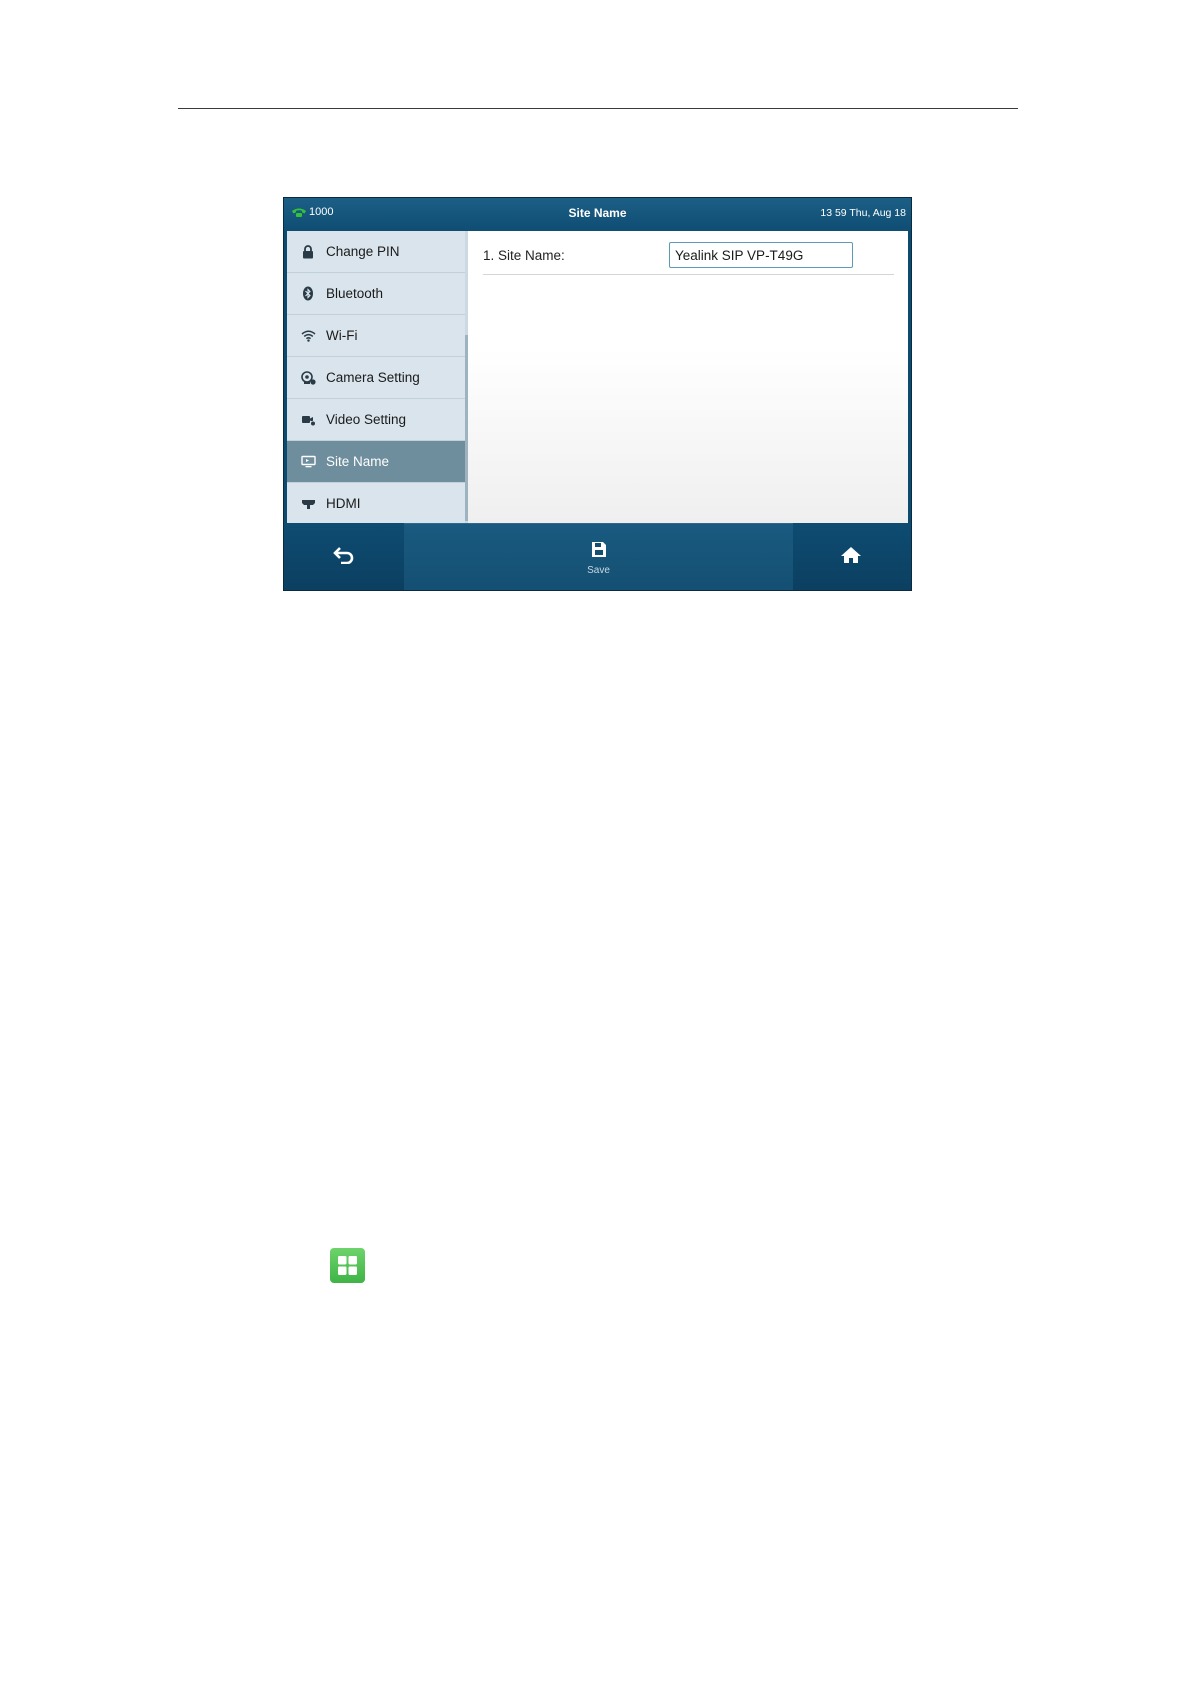 The width and height of the screenshot is (1191, 1684). I want to click on sidebar-item-video-setting: Video Setting, so click(377, 420).